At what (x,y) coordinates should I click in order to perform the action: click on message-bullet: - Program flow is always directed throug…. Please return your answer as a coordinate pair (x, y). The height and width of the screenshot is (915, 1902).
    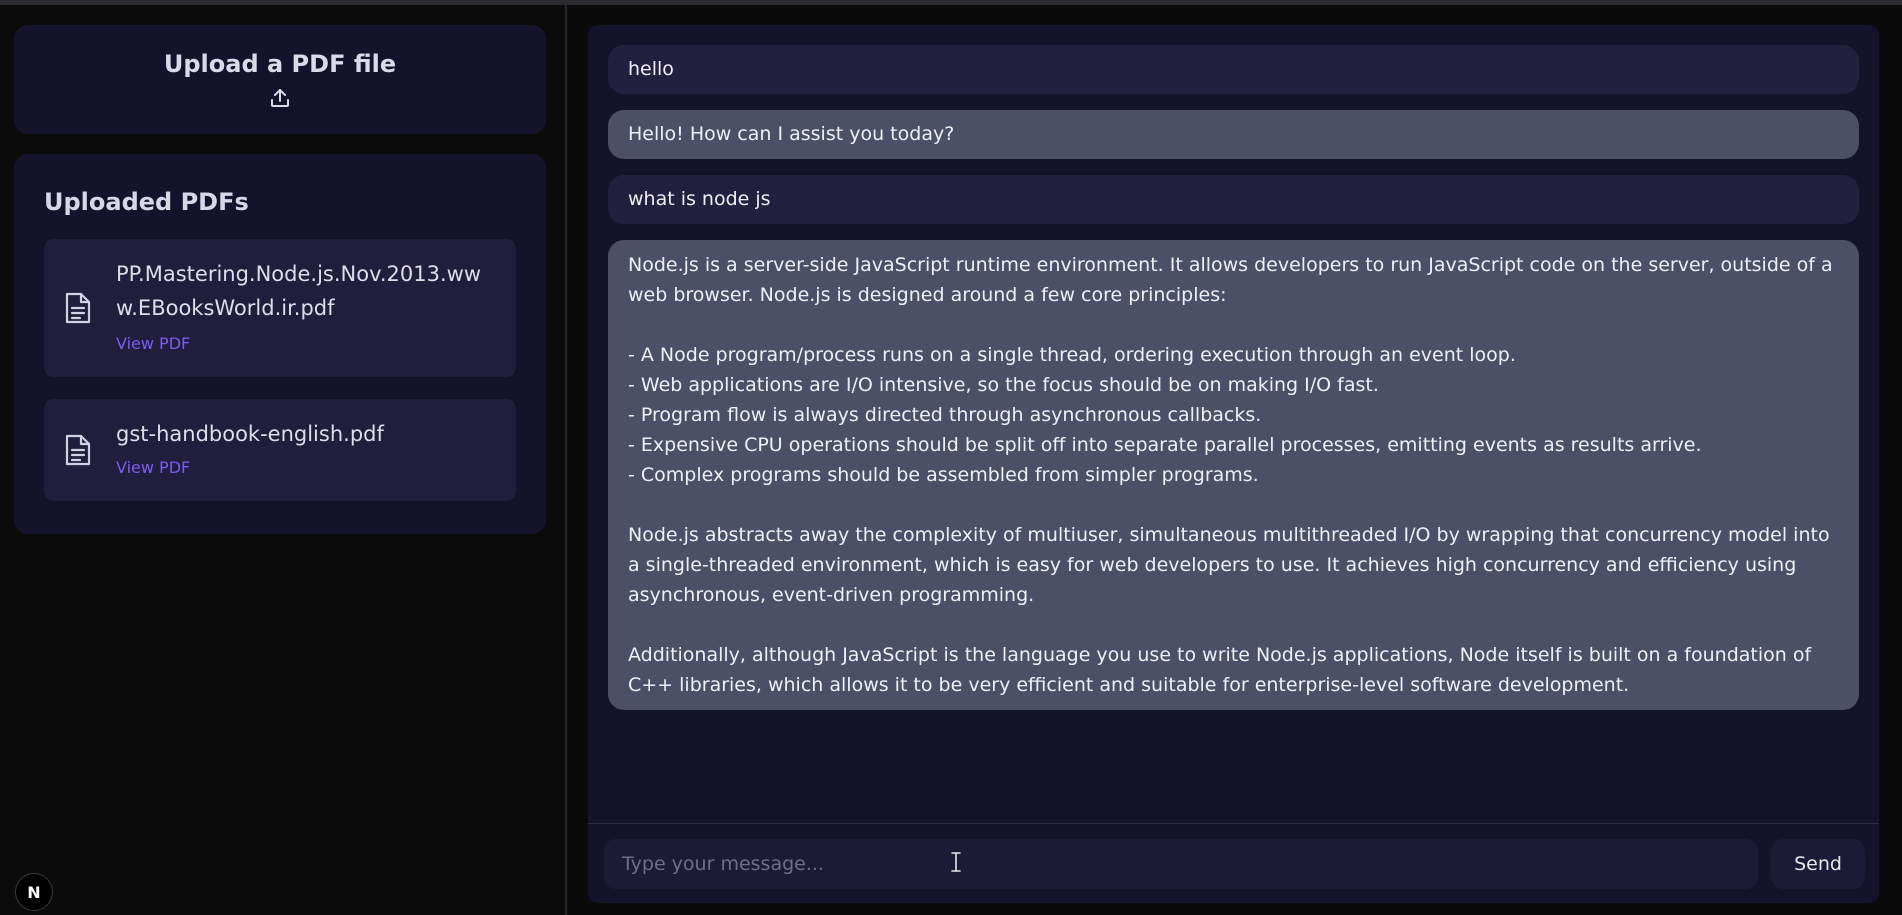
    Looking at the image, I should click on (945, 415).